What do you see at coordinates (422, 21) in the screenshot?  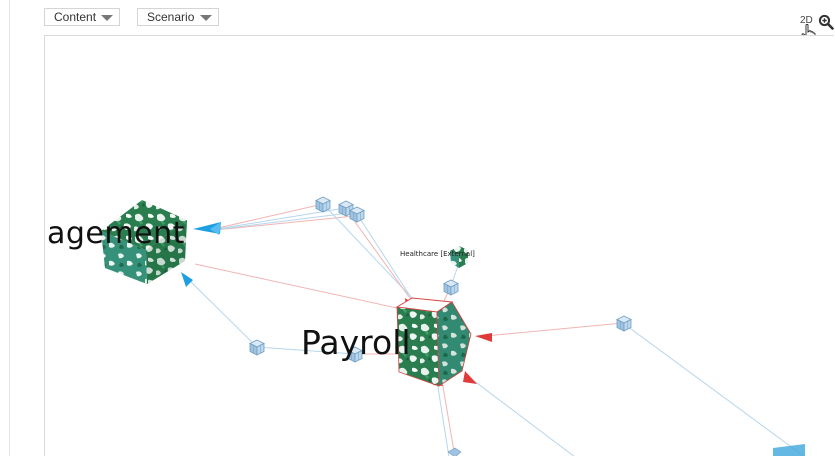 I see `graph-toolbar: Content Scenario 2D` at bounding box center [422, 21].